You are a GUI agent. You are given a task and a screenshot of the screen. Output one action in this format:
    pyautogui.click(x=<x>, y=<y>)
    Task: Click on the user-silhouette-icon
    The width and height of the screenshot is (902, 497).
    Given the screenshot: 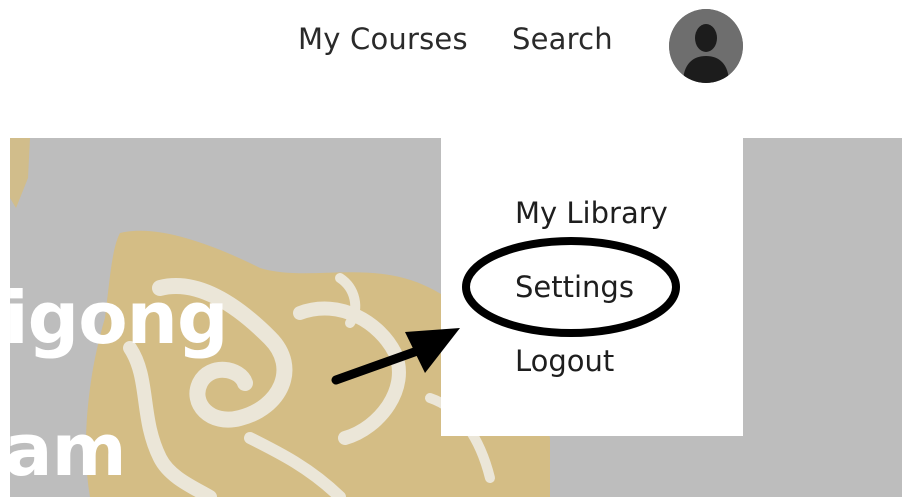 What is the action you would take?
    pyautogui.click(x=706, y=46)
    